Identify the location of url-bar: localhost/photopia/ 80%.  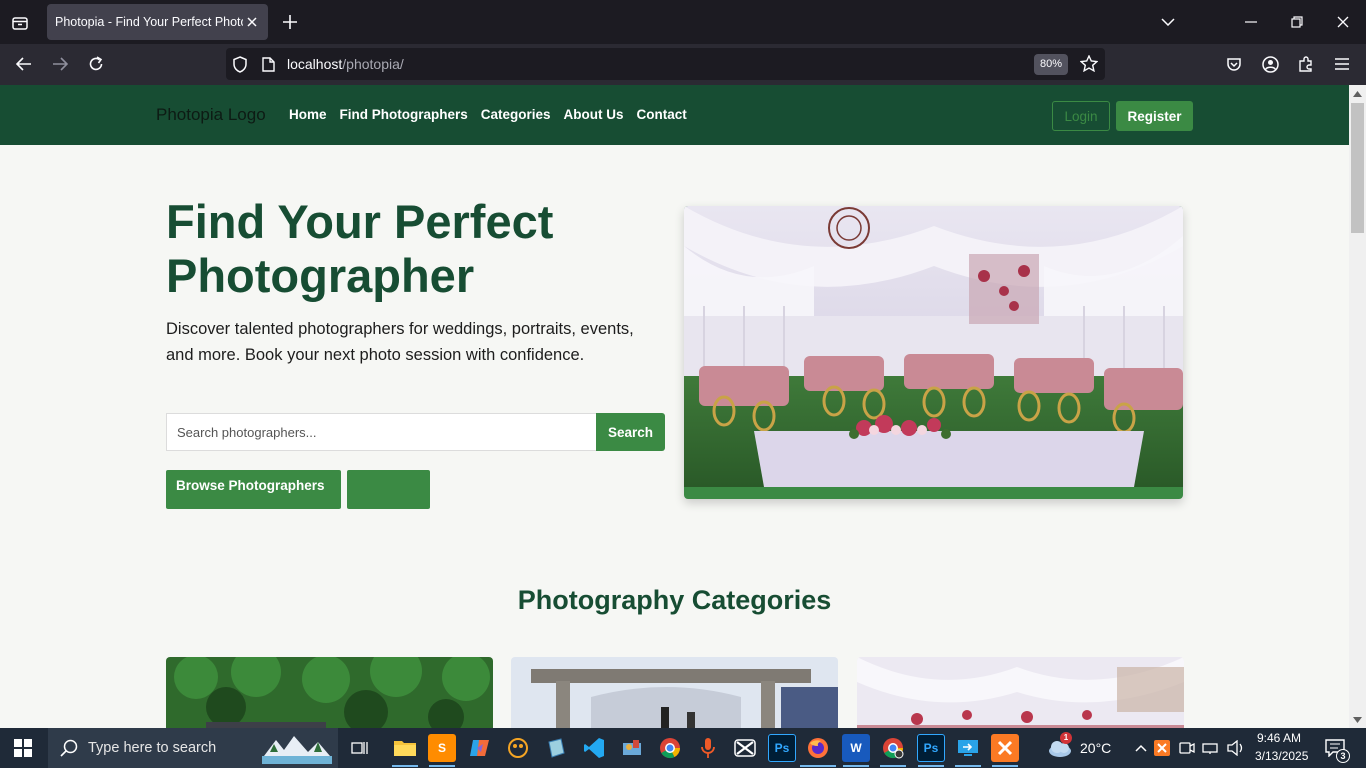
(665, 64).